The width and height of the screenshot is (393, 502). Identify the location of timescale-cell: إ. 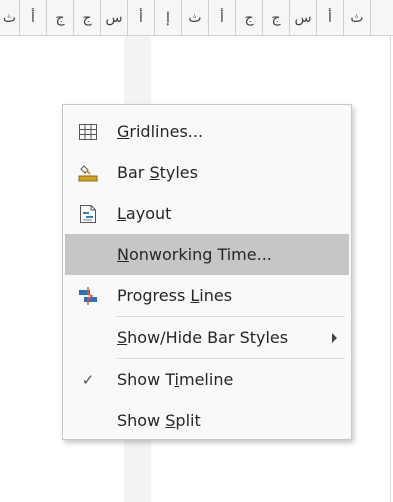
(168, 18).